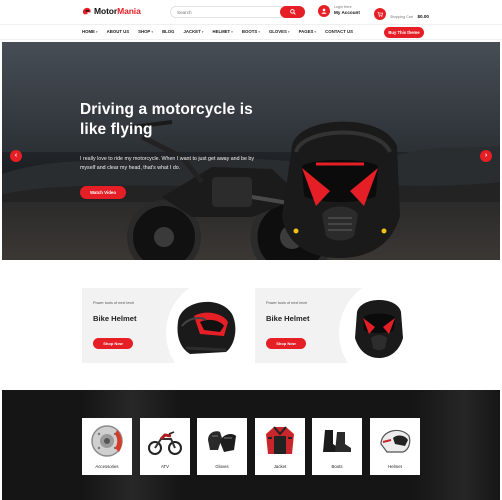  I want to click on search-button, so click(292, 12).